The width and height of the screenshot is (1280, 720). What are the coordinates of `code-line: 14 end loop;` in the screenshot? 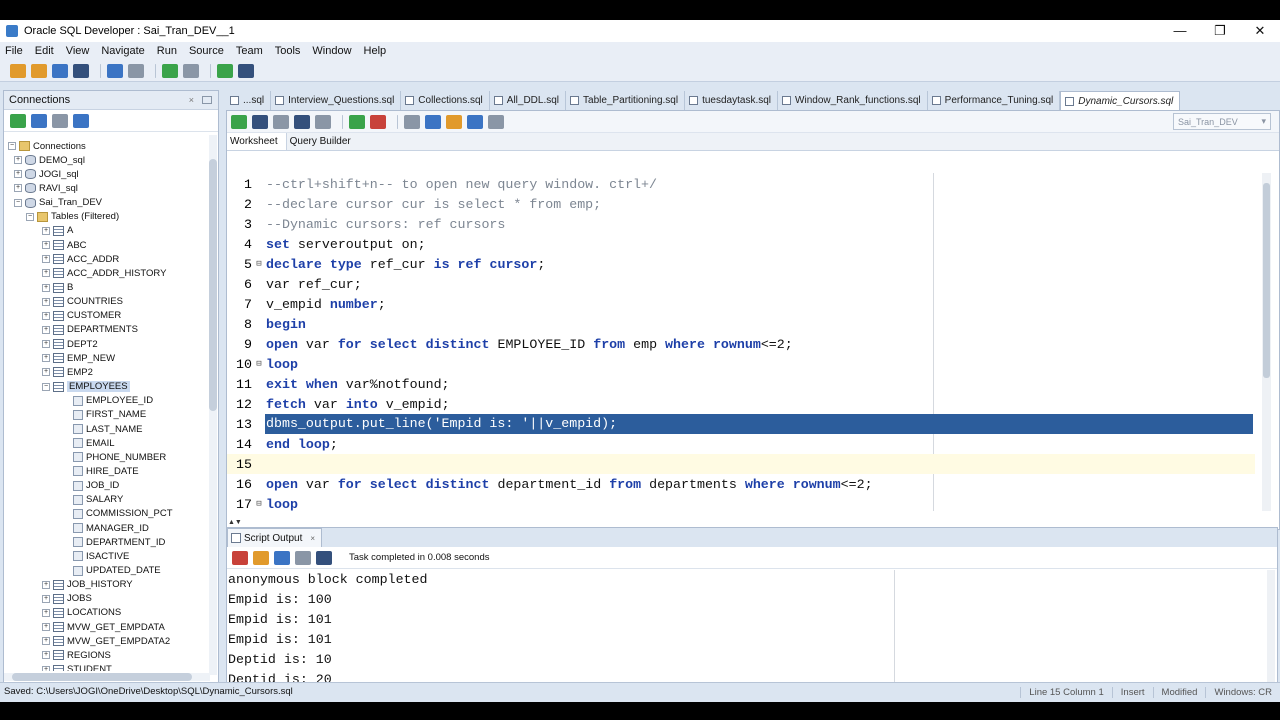 It's located at (741, 444).